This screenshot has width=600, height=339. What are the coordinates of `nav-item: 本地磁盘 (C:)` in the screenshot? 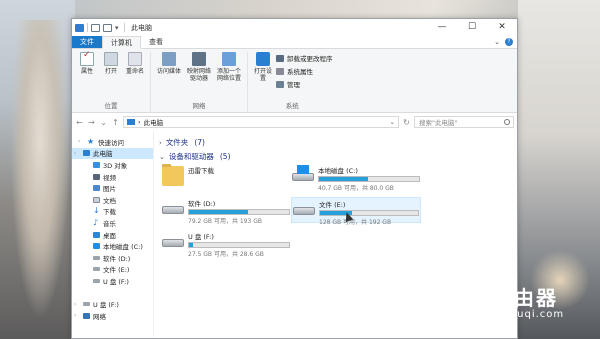 It's located at (112, 246).